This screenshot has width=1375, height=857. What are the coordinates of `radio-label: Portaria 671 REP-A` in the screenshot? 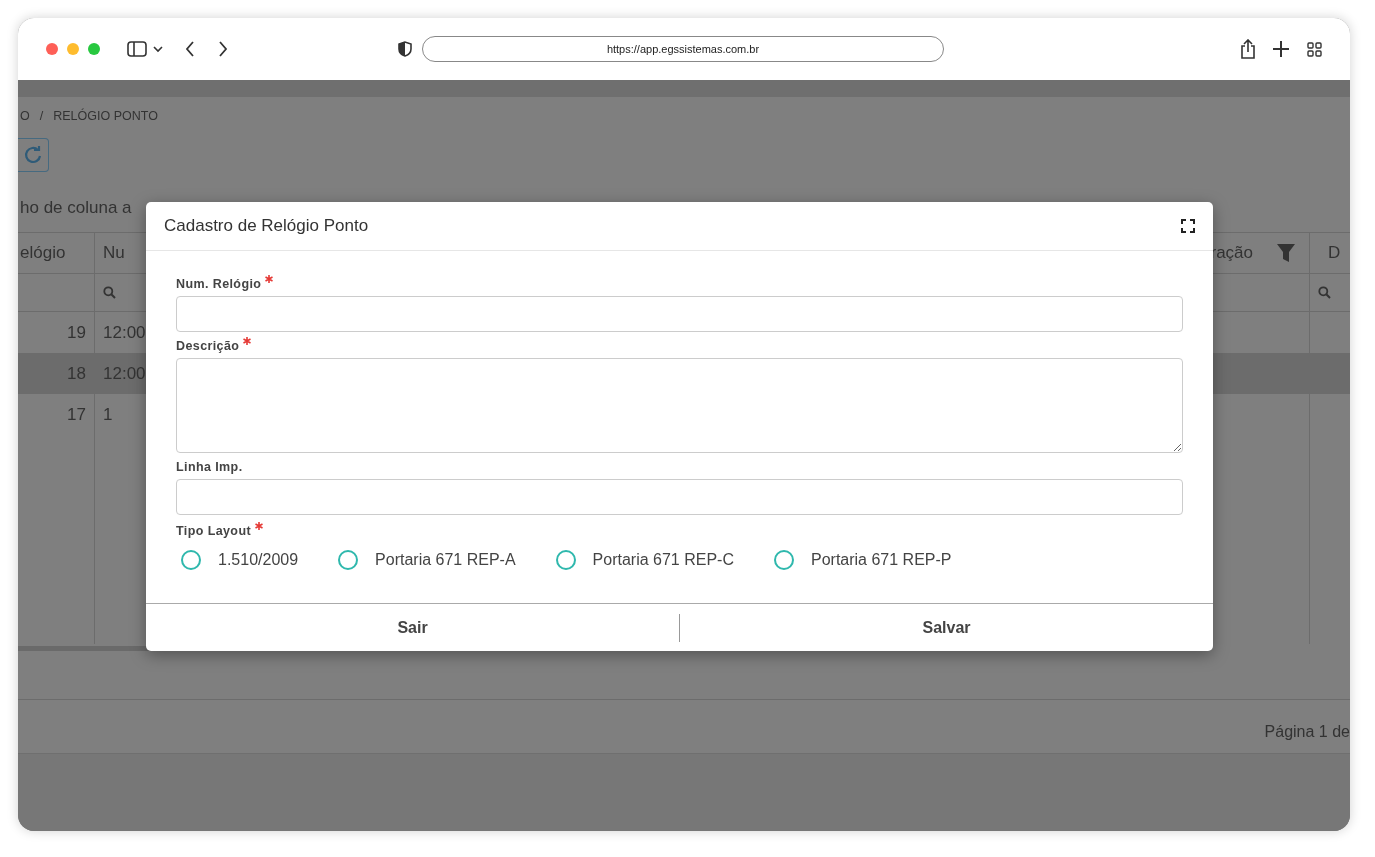 It's located at (445, 560).